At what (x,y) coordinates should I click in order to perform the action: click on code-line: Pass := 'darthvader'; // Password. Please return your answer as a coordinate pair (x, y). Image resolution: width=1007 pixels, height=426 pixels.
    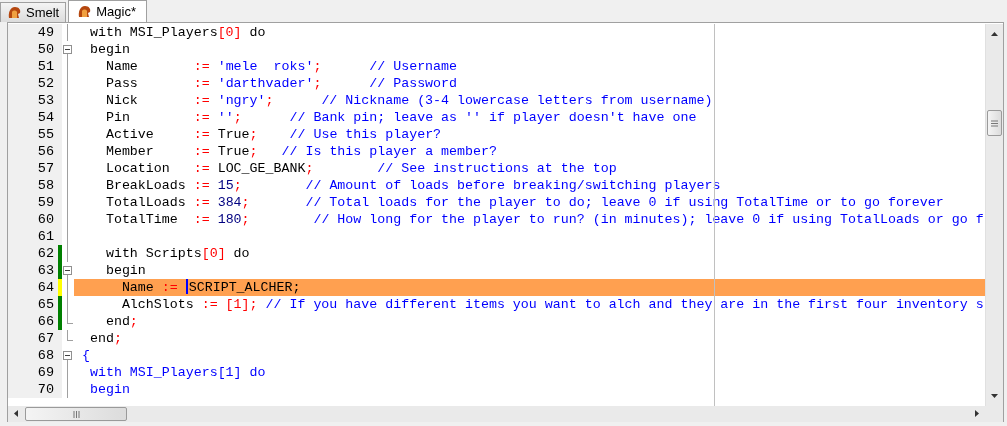
    Looking at the image, I should click on (281, 83).